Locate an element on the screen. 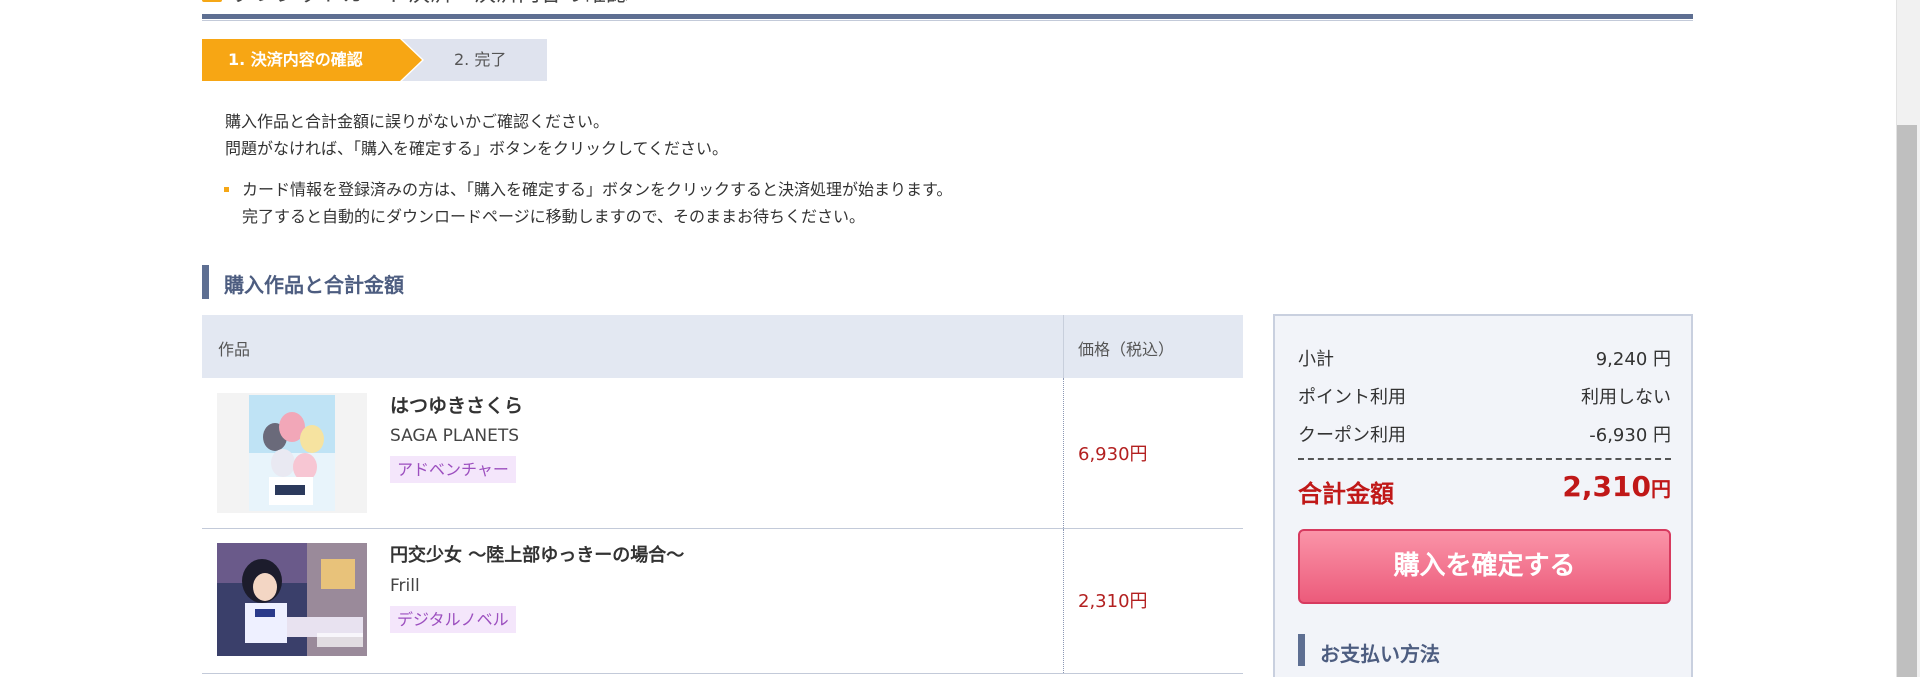 The image size is (1920, 677). col-price-header: 価格（税込） is located at coordinates (1126, 349).